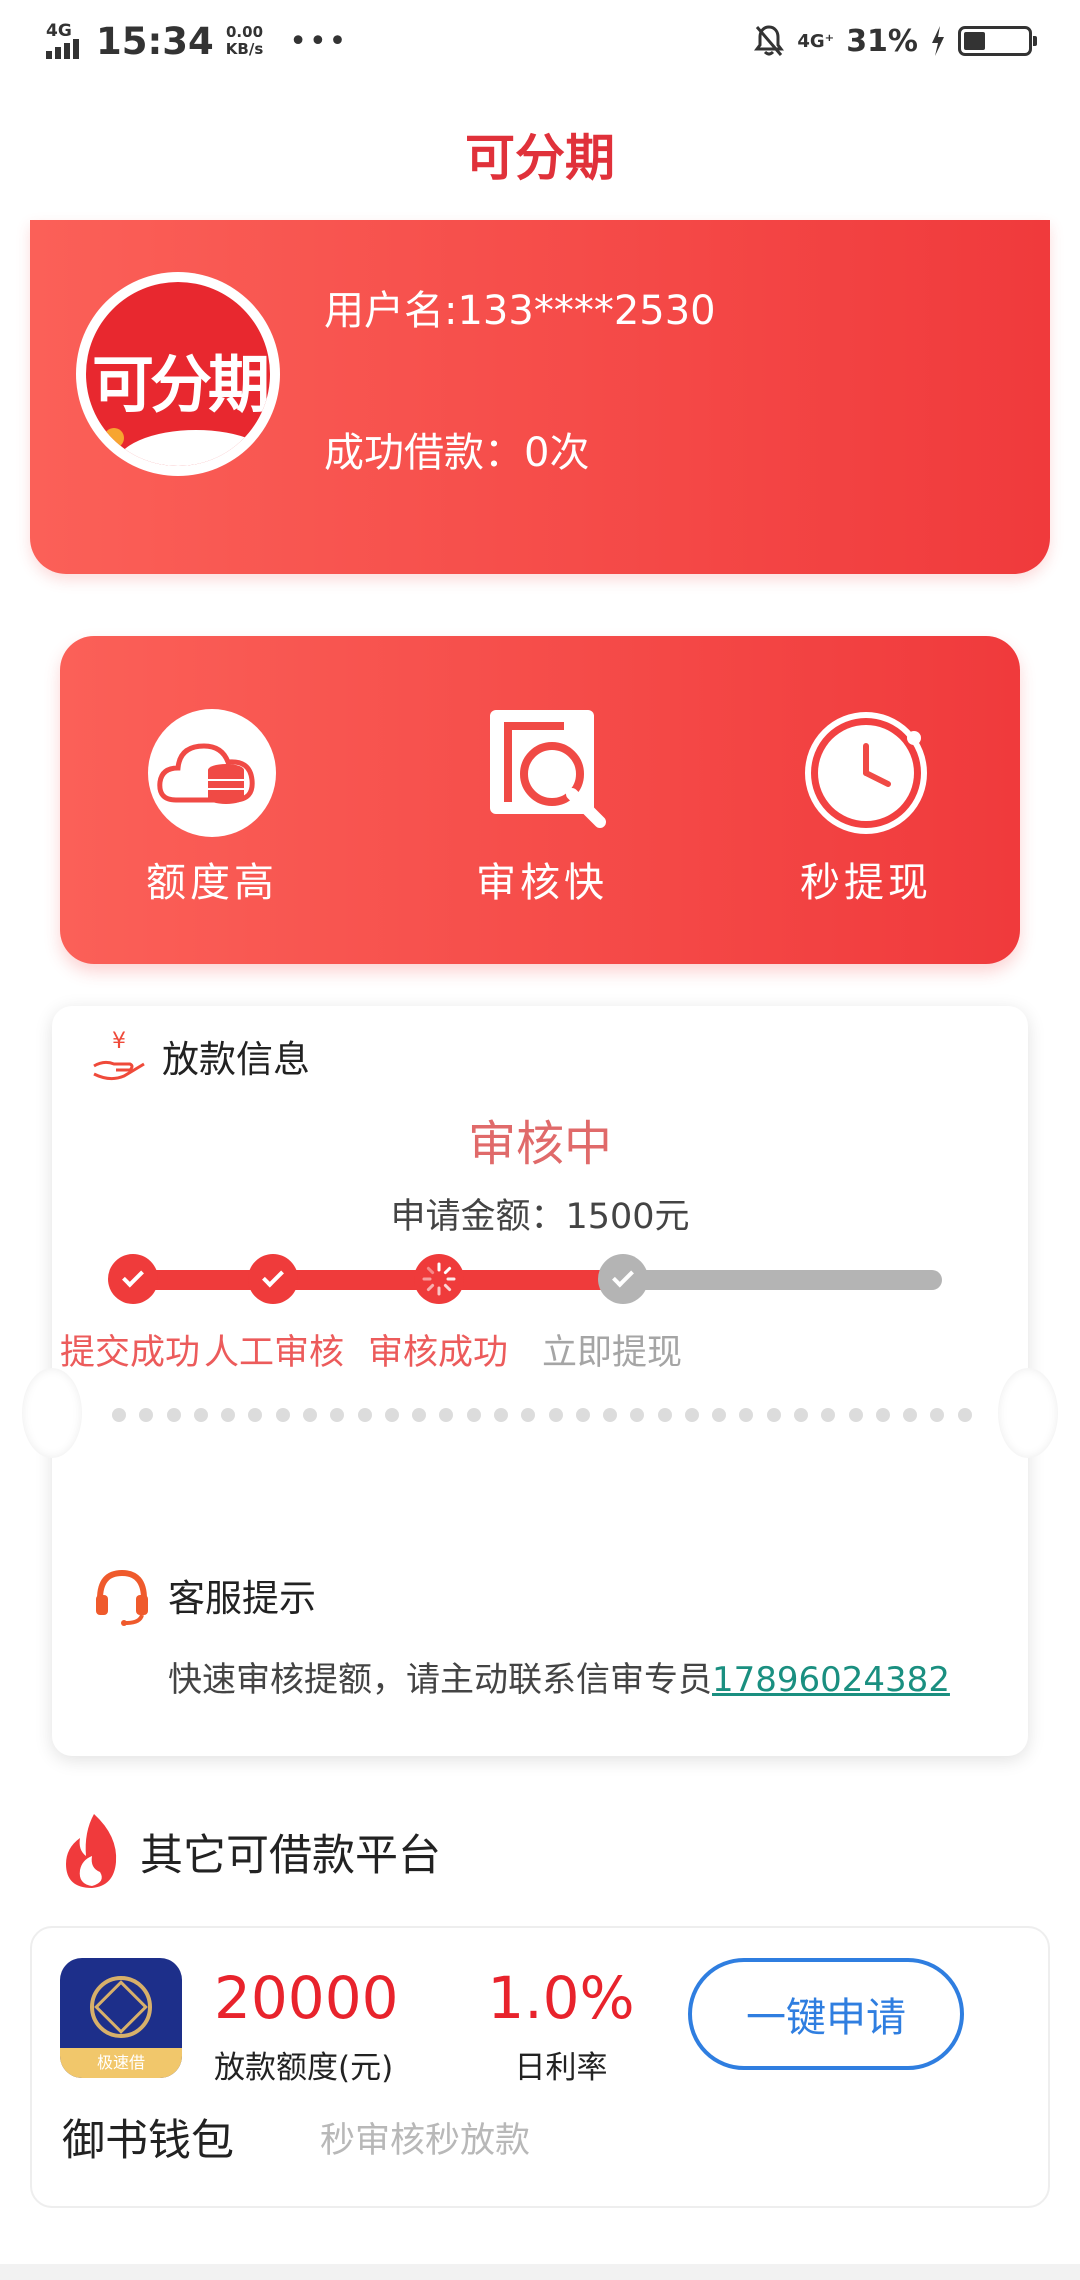 This screenshot has width=1080, height=2280. Describe the element at coordinates (997, 41) in the screenshot. I see `battery-icon` at that location.